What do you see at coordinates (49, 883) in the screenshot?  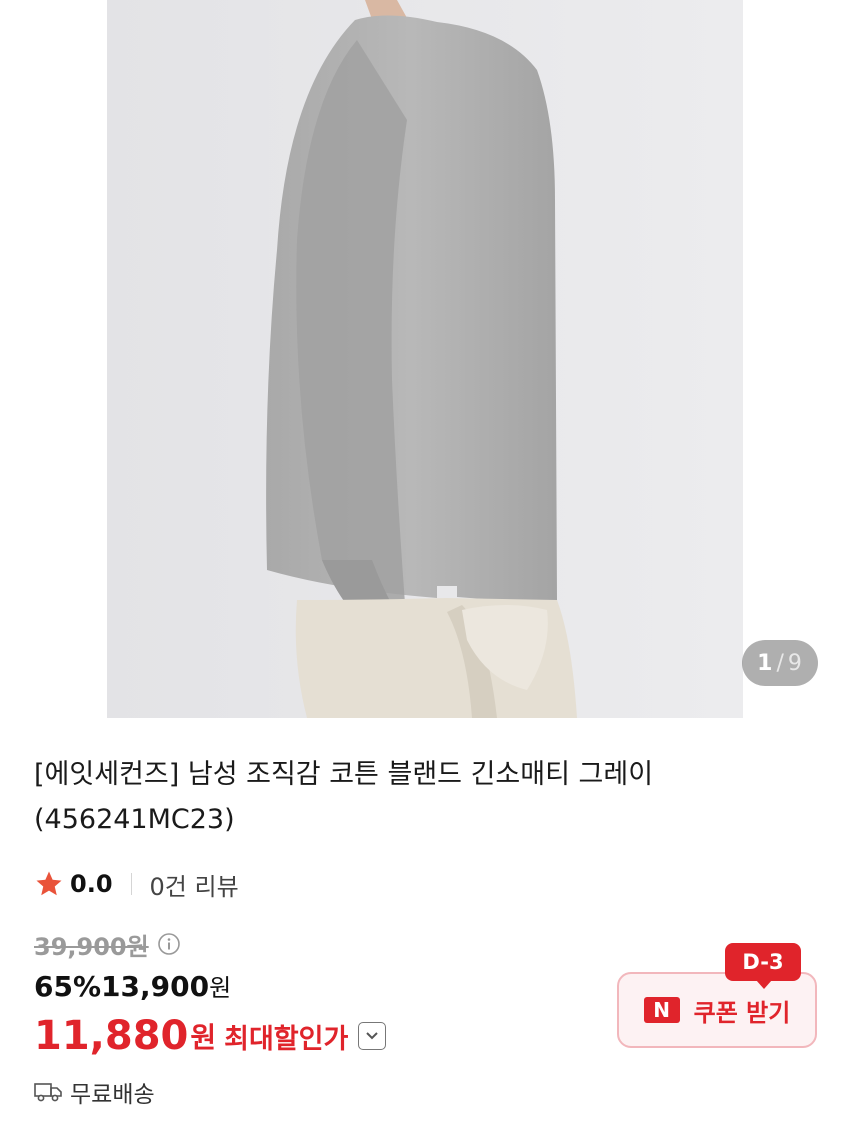 I see `star-icon` at bounding box center [49, 883].